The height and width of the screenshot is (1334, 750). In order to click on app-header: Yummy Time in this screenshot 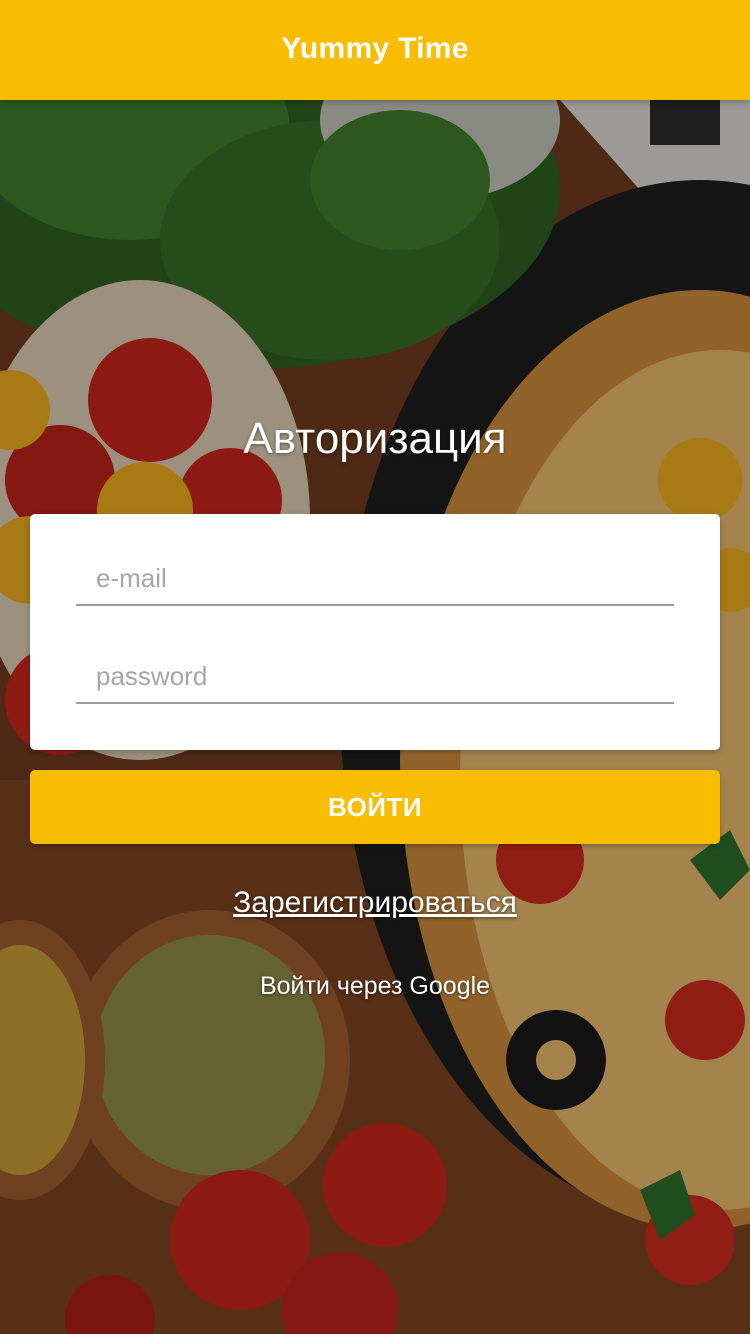, I will do `click(375, 50)`.